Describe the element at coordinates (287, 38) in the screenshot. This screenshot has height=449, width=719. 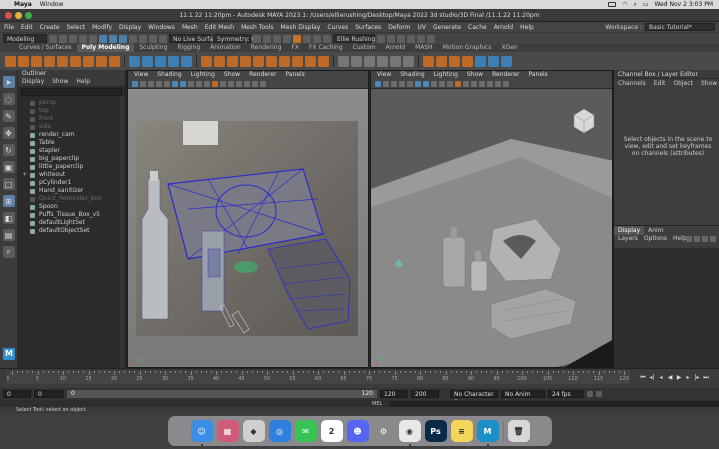
I see `render-settings-icon` at that location.